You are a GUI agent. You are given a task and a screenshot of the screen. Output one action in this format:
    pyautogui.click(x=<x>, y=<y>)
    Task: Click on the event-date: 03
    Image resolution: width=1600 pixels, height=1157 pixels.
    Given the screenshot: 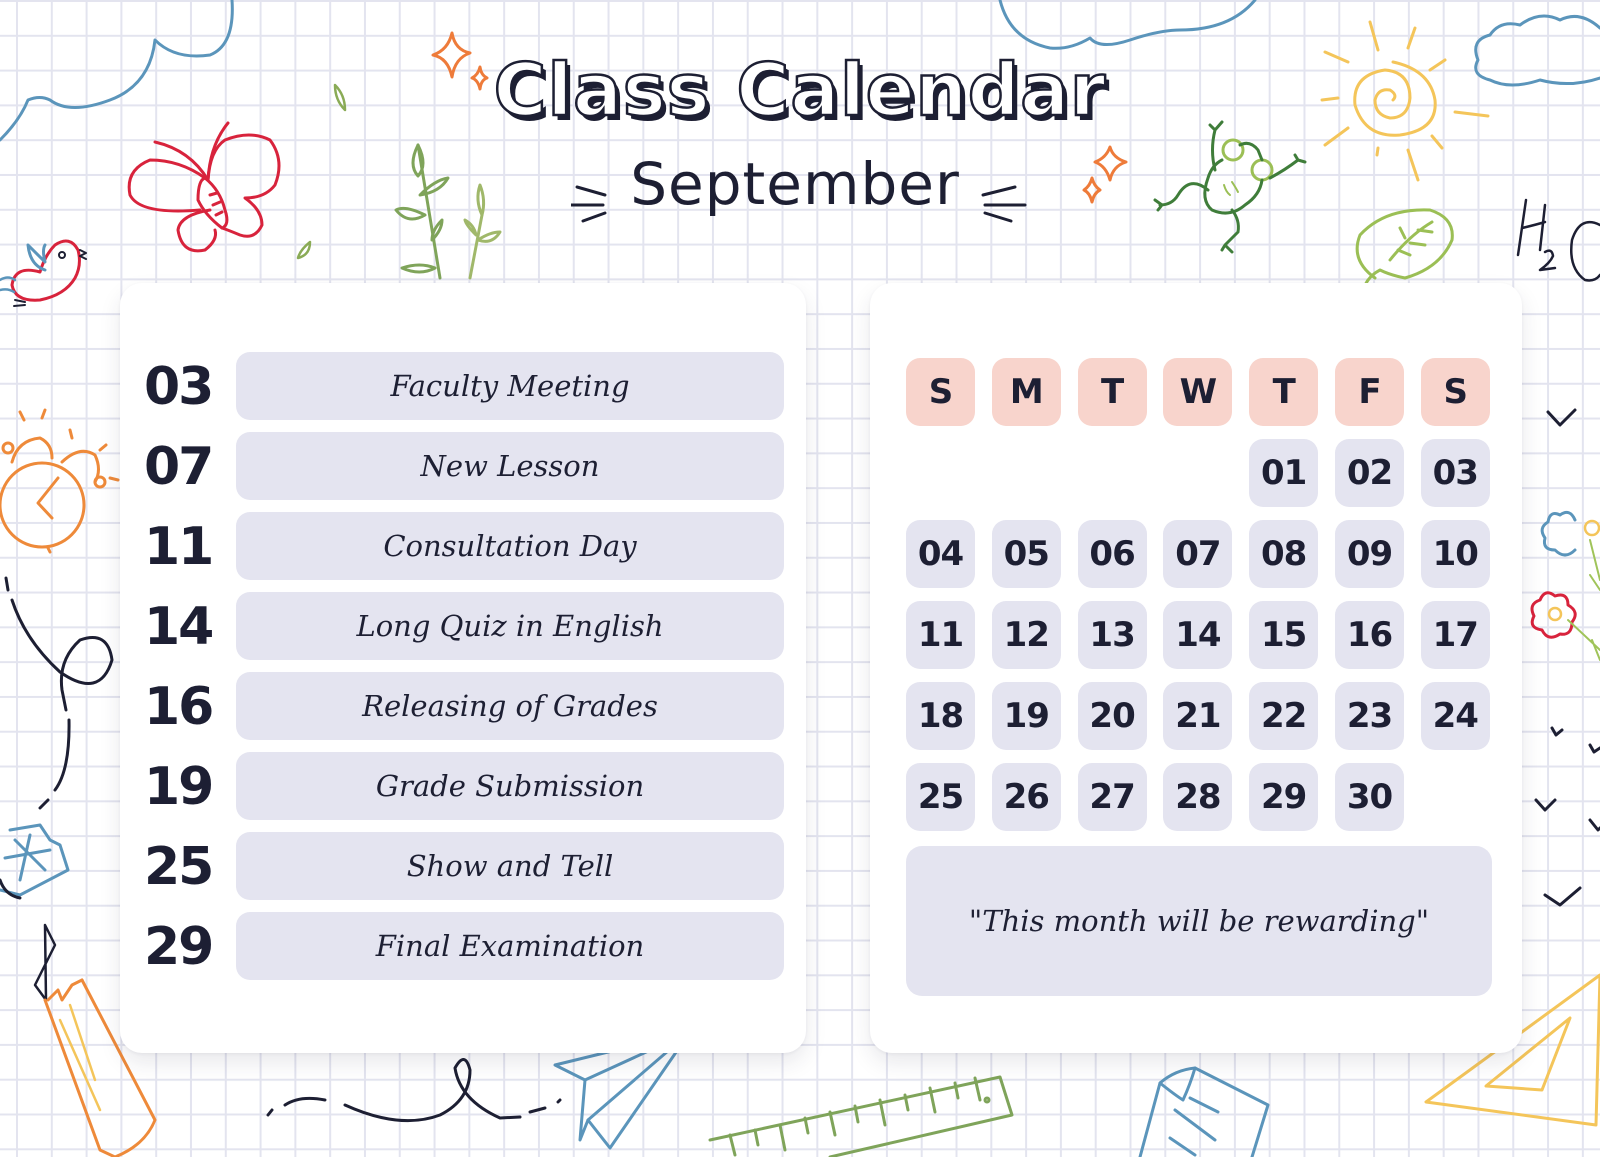 What is the action you would take?
    pyautogui.click(x=179, y=387)
    